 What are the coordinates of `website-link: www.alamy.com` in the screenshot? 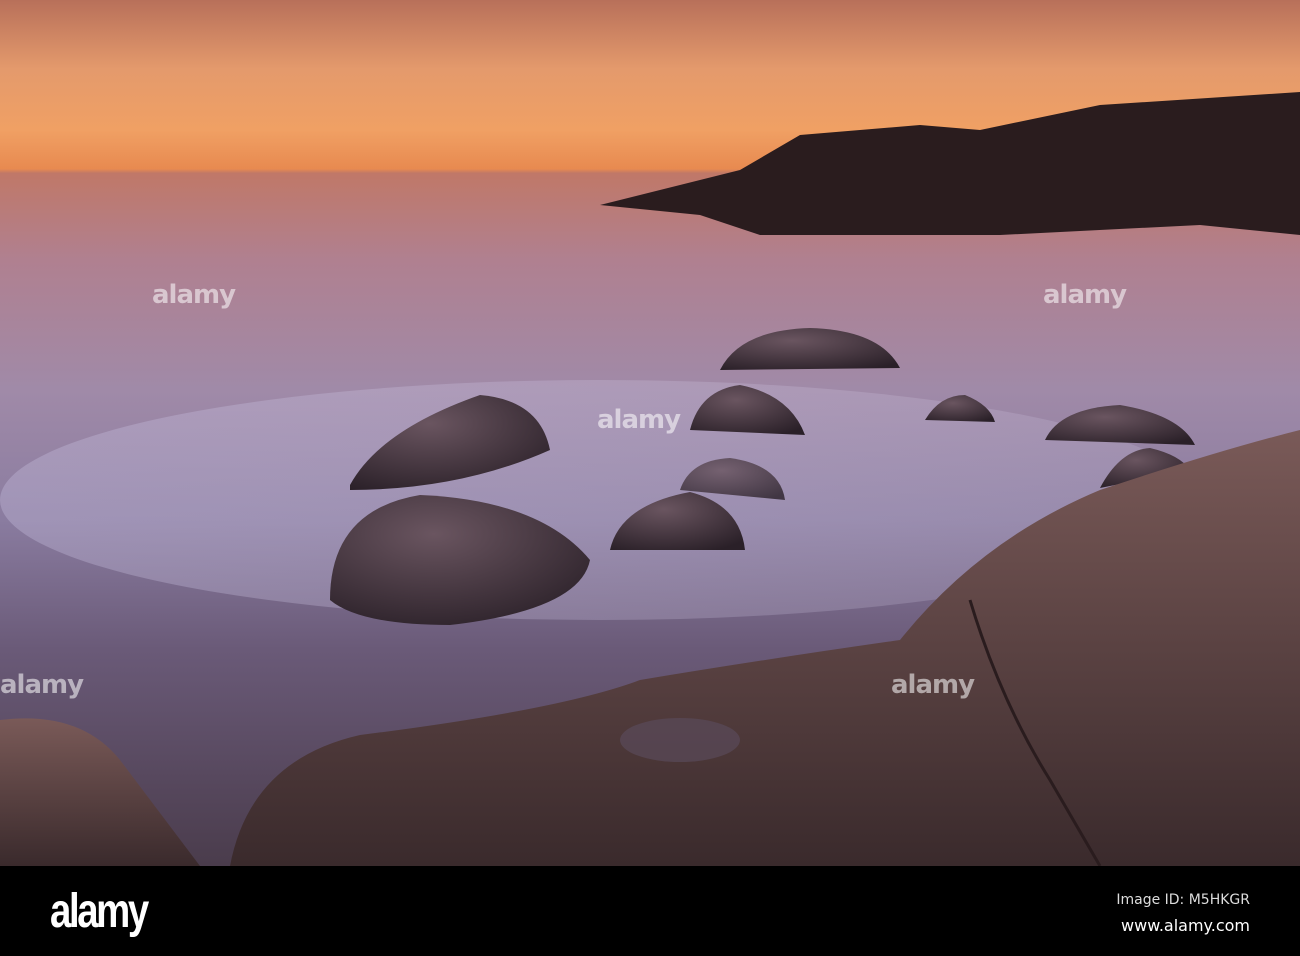 It's located at (1185, 925).